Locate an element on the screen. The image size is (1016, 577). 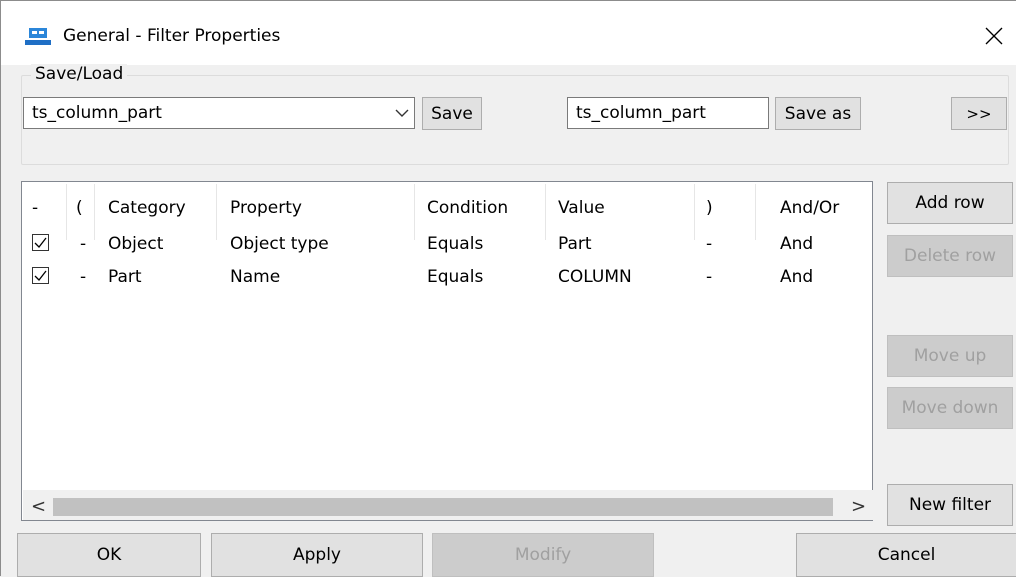
expand-button: >> is located at coordinates (979, 113).